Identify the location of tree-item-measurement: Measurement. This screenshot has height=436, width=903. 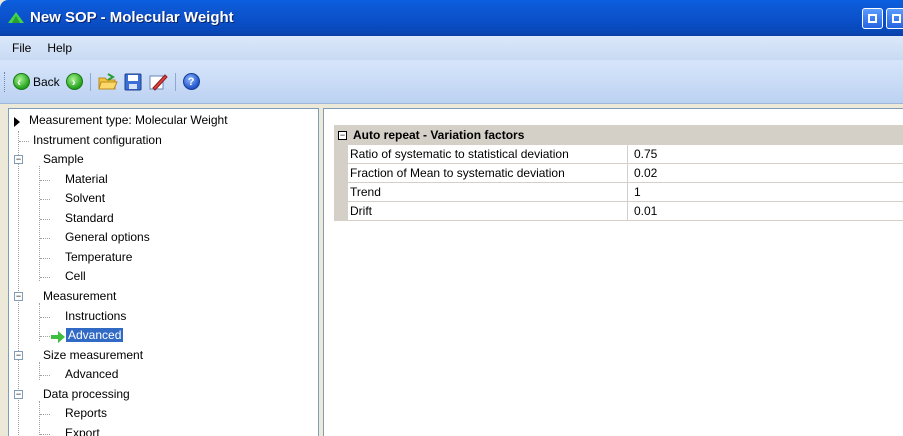
(79, 296).